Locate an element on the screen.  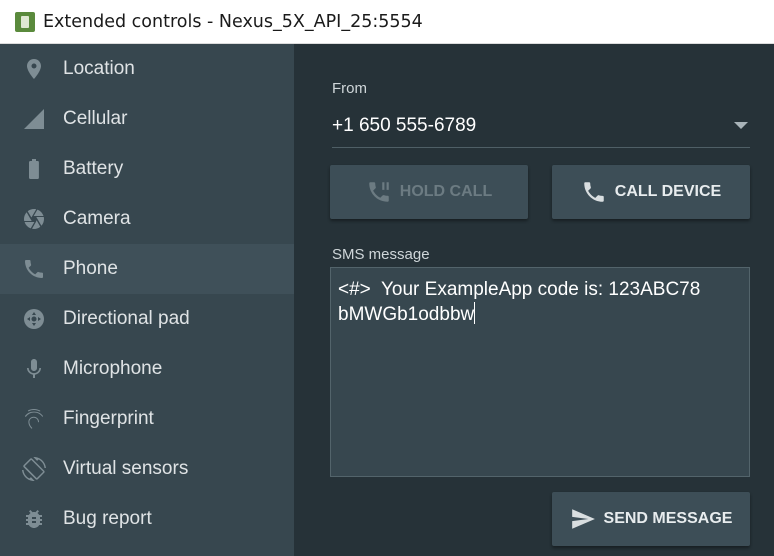
dpad-icon is located at coordinates (34, 319).